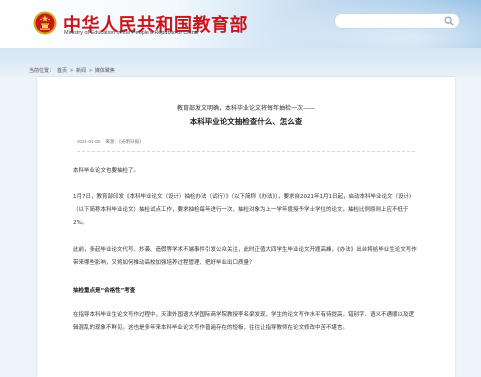 The height and width of the screenshot is (377, 481). I want to click on breadcrumb: 当前位置： 首页 > 新闻 > 媒体聚焦, so click(73, 70).